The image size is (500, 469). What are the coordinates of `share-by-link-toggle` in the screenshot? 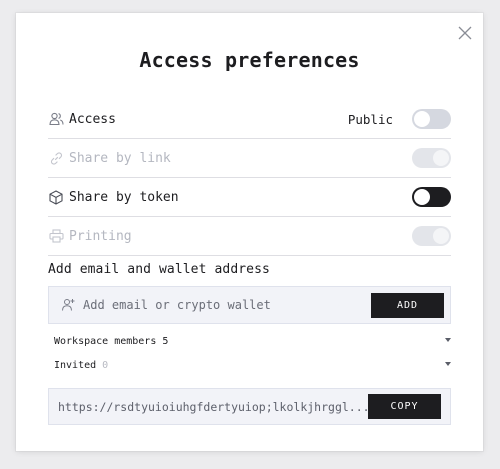 It's located at (431, 158).